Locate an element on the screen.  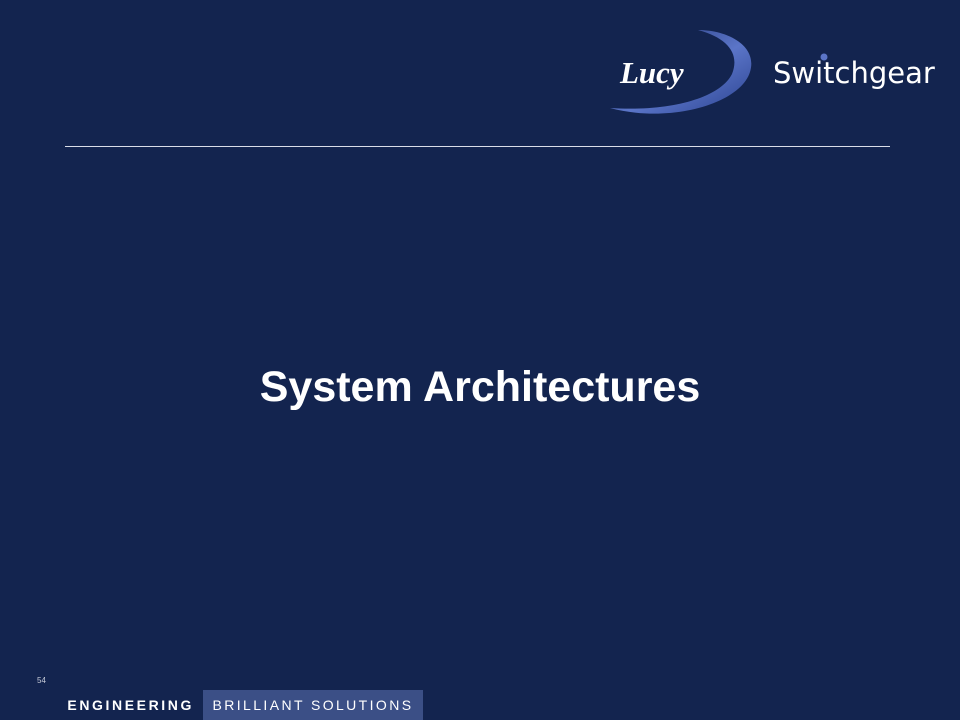
page-number: 54 is located at coordinates (41, 680).